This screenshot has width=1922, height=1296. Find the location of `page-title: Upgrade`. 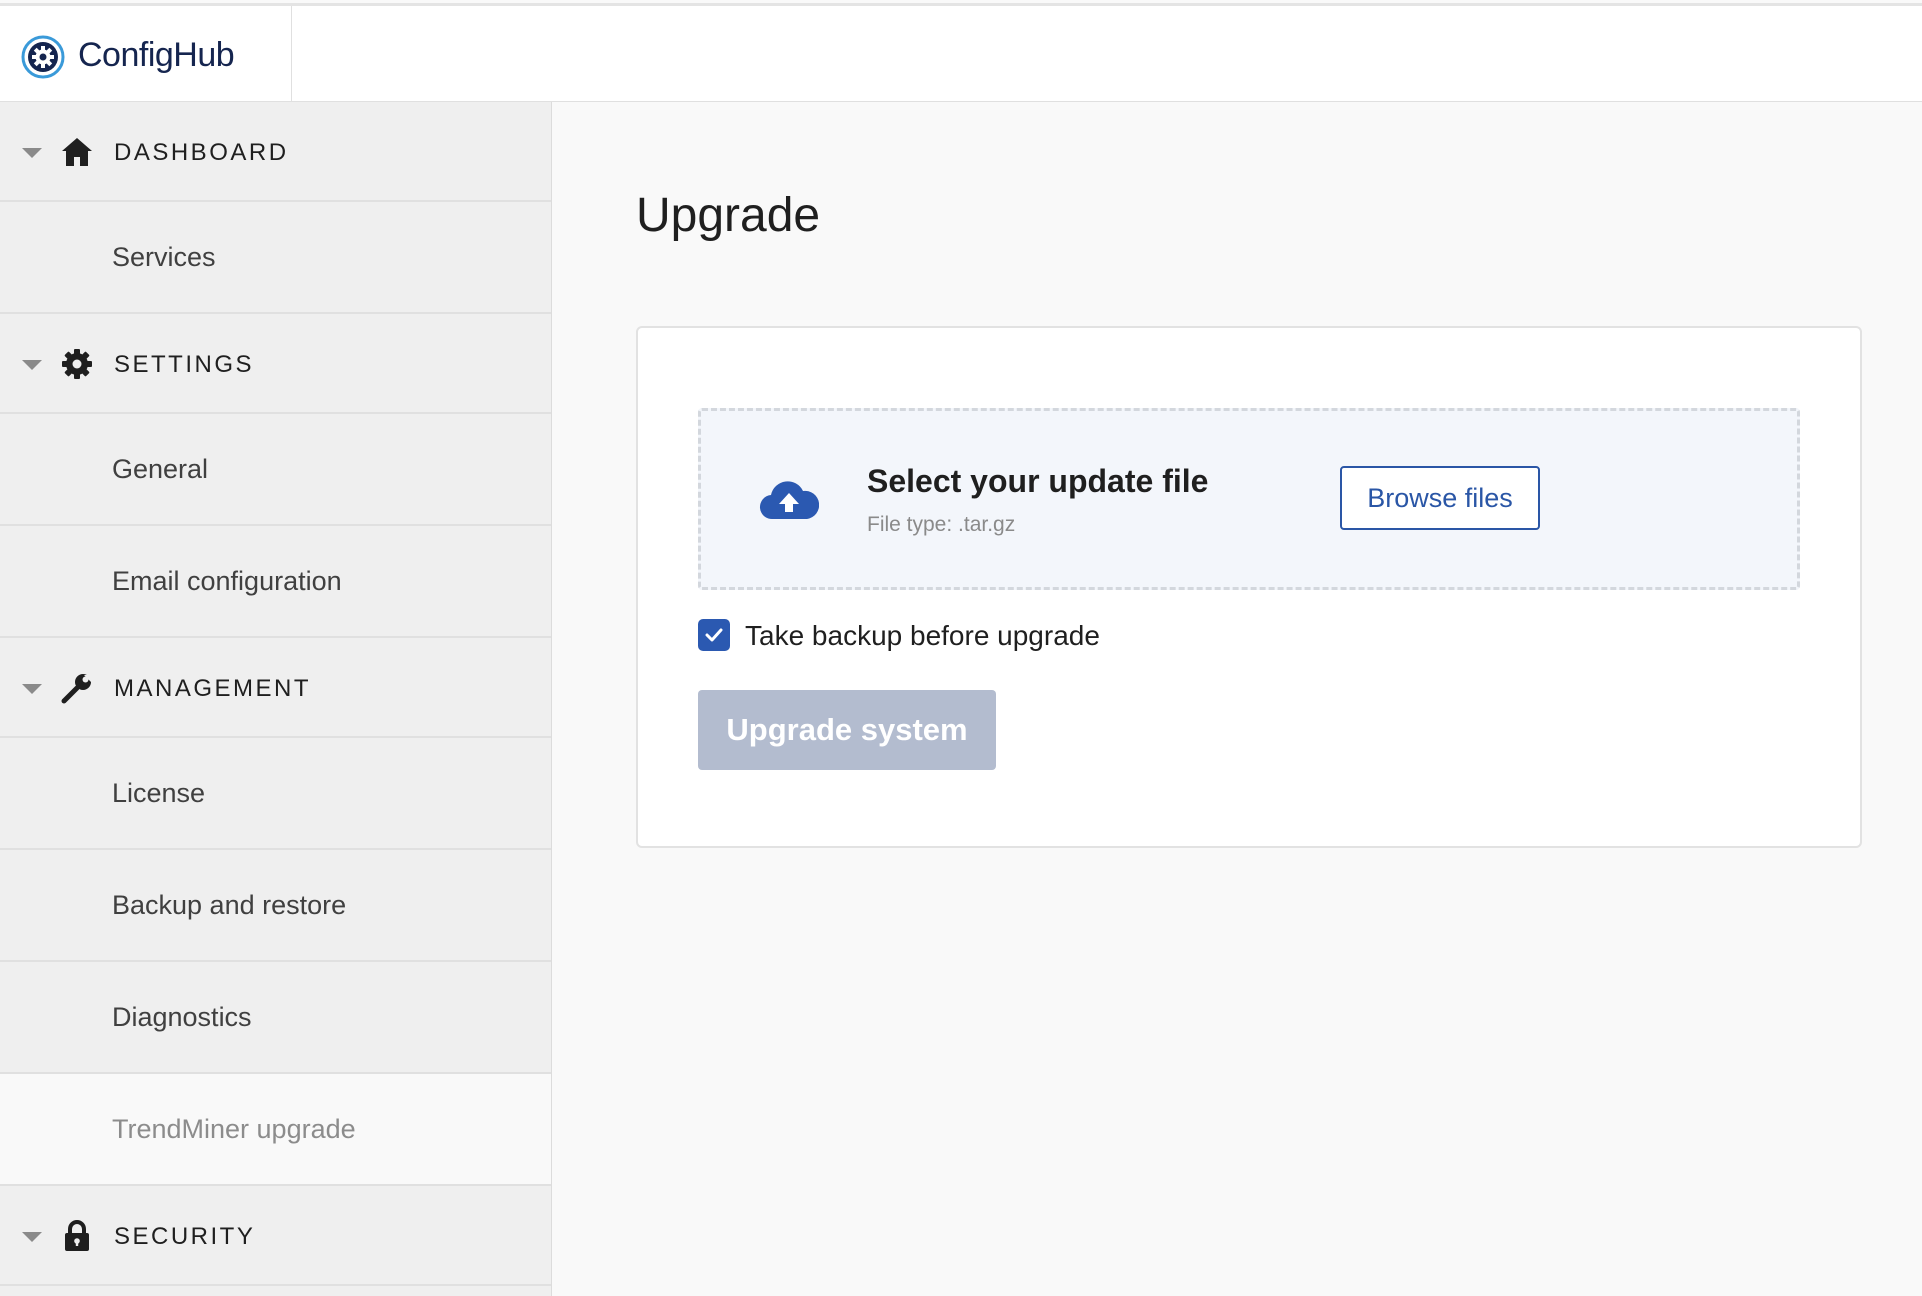

page-title: Upgrade is located at coordinates (728, 215).